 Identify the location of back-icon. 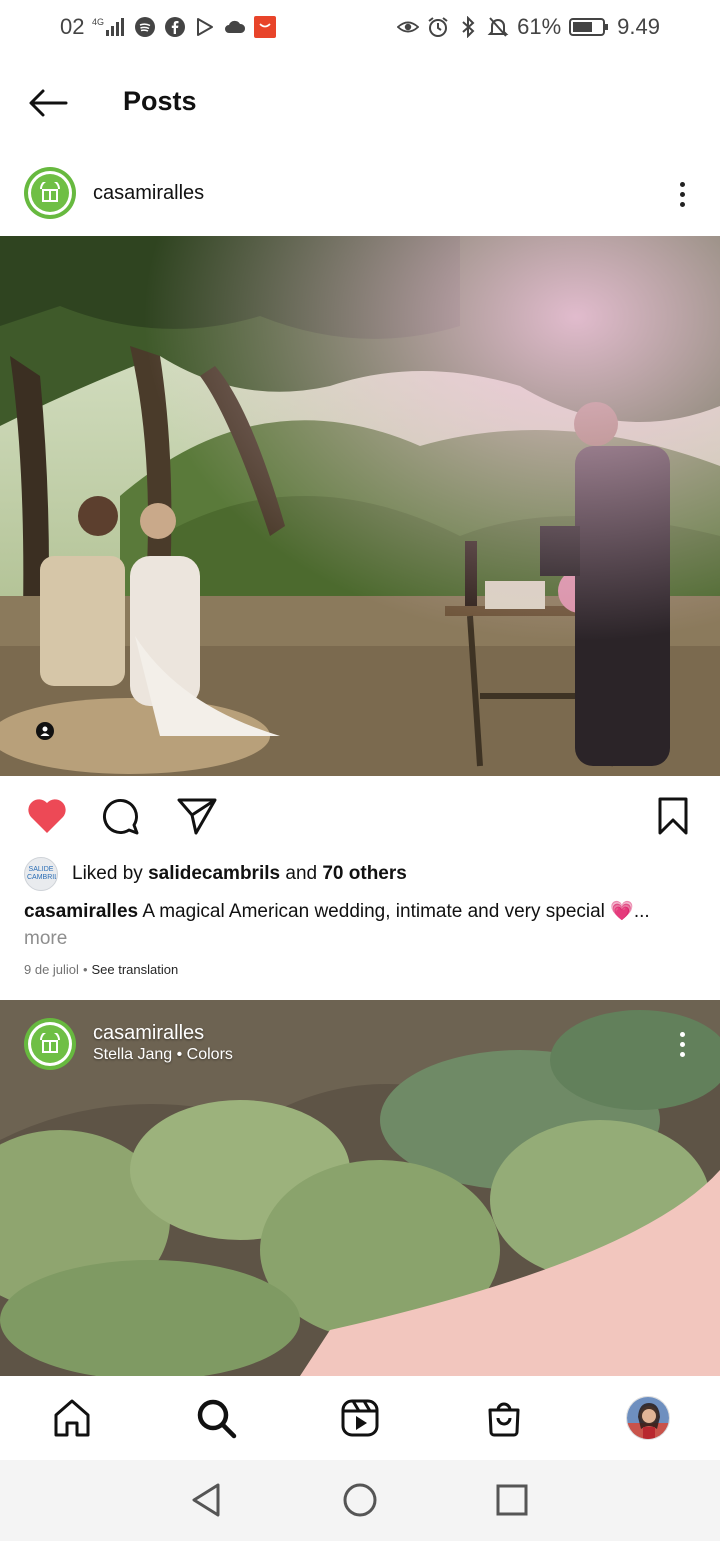
(206, 1500).